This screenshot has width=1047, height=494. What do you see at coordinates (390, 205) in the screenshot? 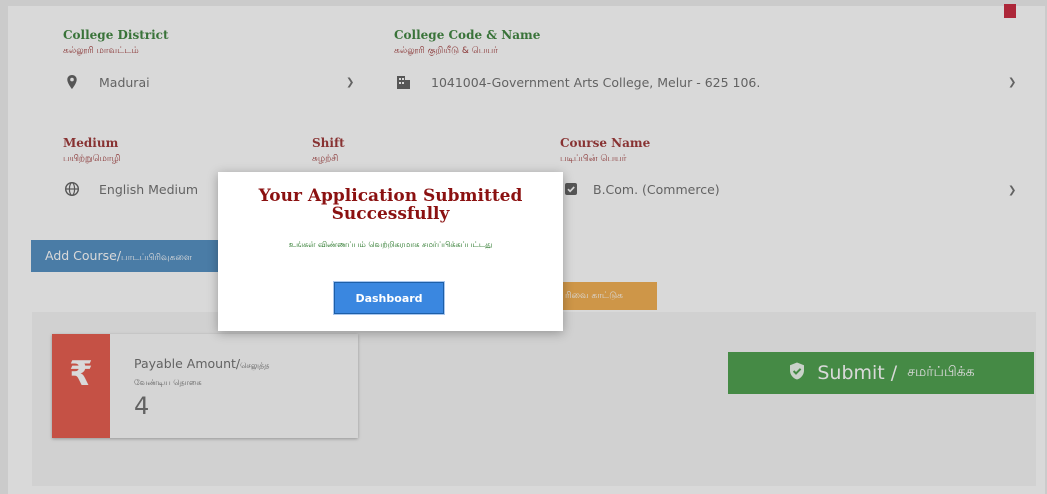
I see `modal-title: Your Application Submitted Successfully` at bounding box center [390, 205].